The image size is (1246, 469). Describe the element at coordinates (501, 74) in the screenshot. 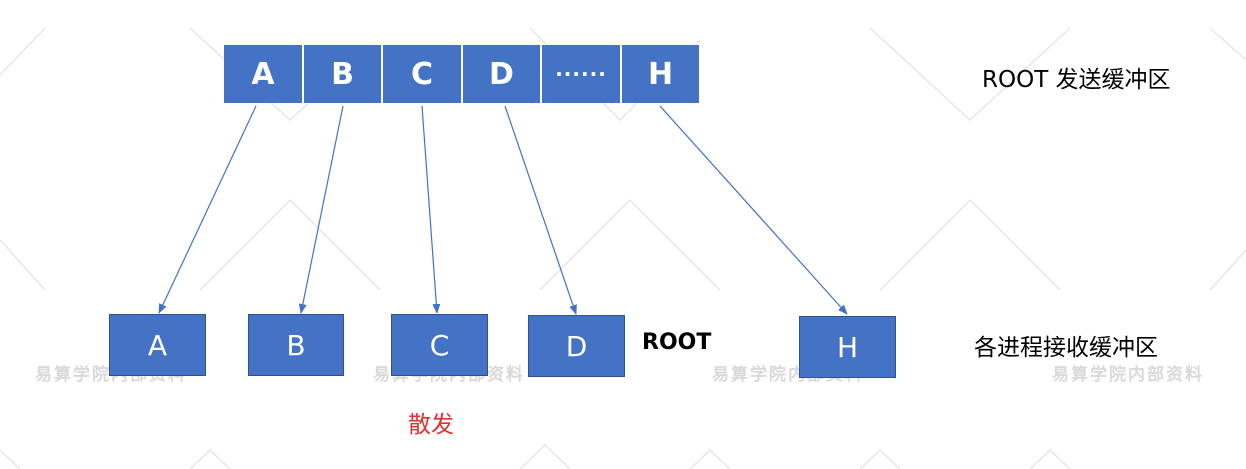

I see `send-cell-d: D` at that location.